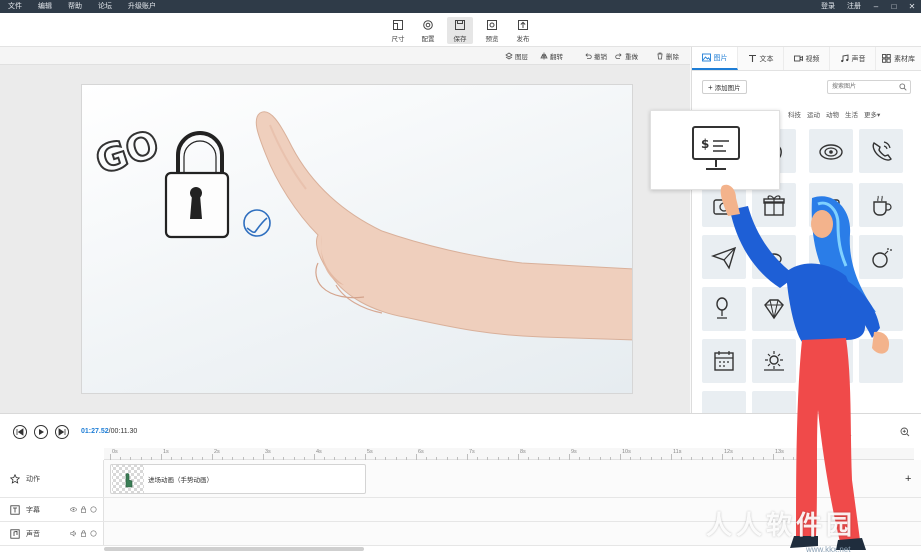  What do you see at coordinates (398, 39) in the screenshot?
I see `size-label: 尺寸` at bounding box center [398, 39].